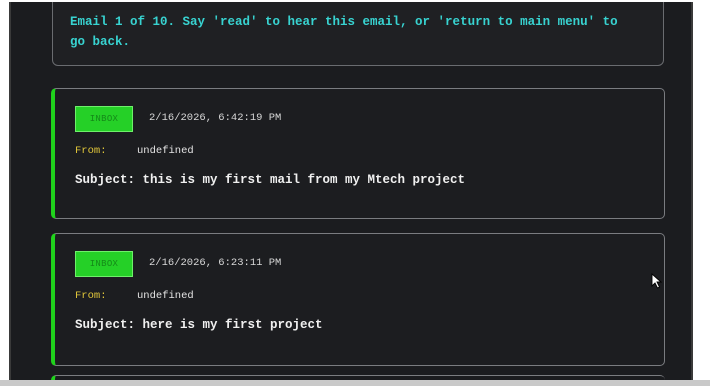 This screenshot has width=710, height=386. Describe the element at coordinates (657, 282) in the screenshot. I see `mouse-pointer-icon` at that location.